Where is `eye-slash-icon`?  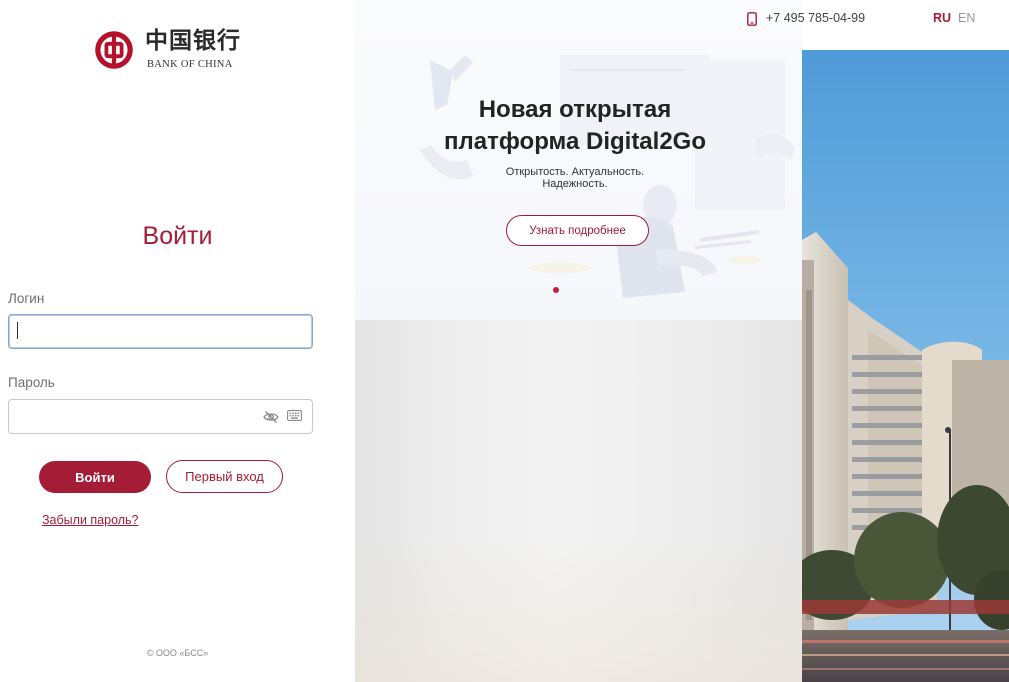 eye-slash-icon is located at coordinates (271, 417).